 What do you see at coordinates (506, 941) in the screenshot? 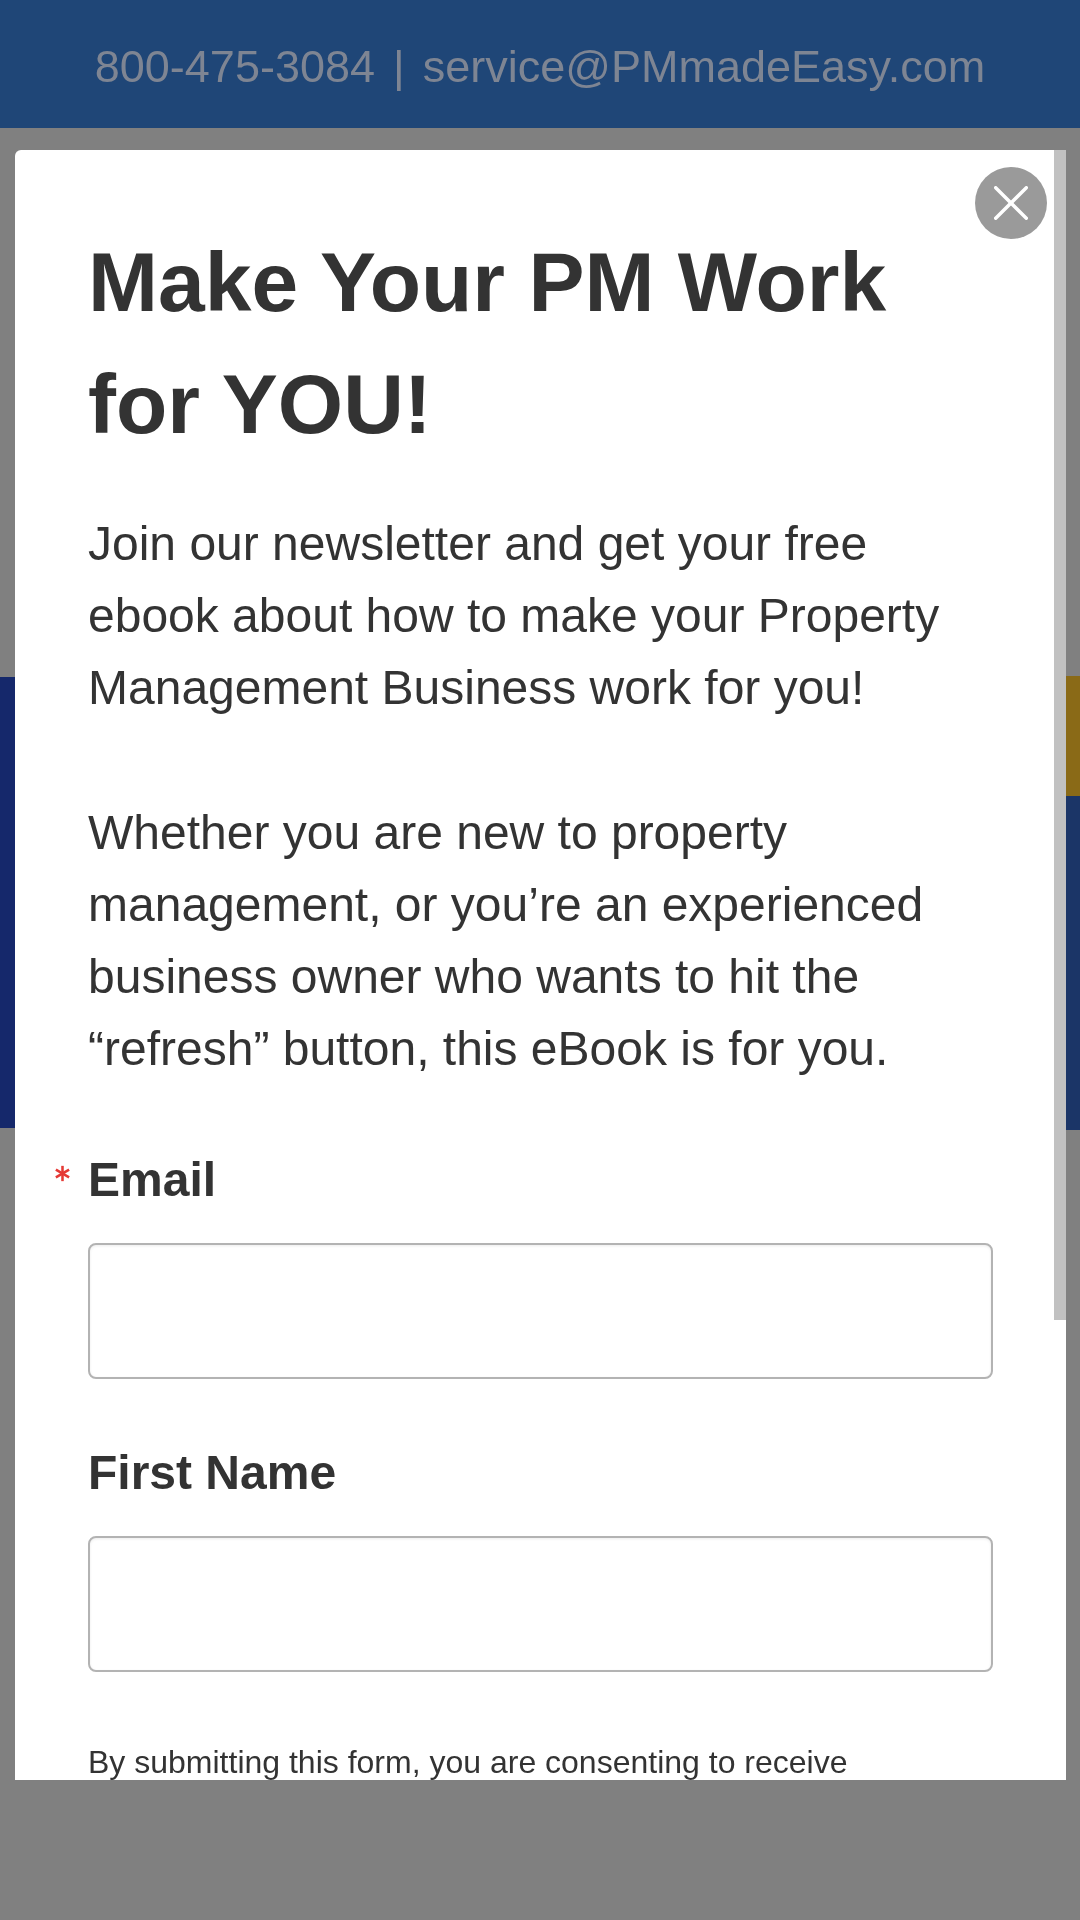
I see `intro-paragraph: Whether you are new to property management, or you’re an experienced business owner who wants to hit the “refresh” button, this eBook is for you.` at bounding box center [506, 941].